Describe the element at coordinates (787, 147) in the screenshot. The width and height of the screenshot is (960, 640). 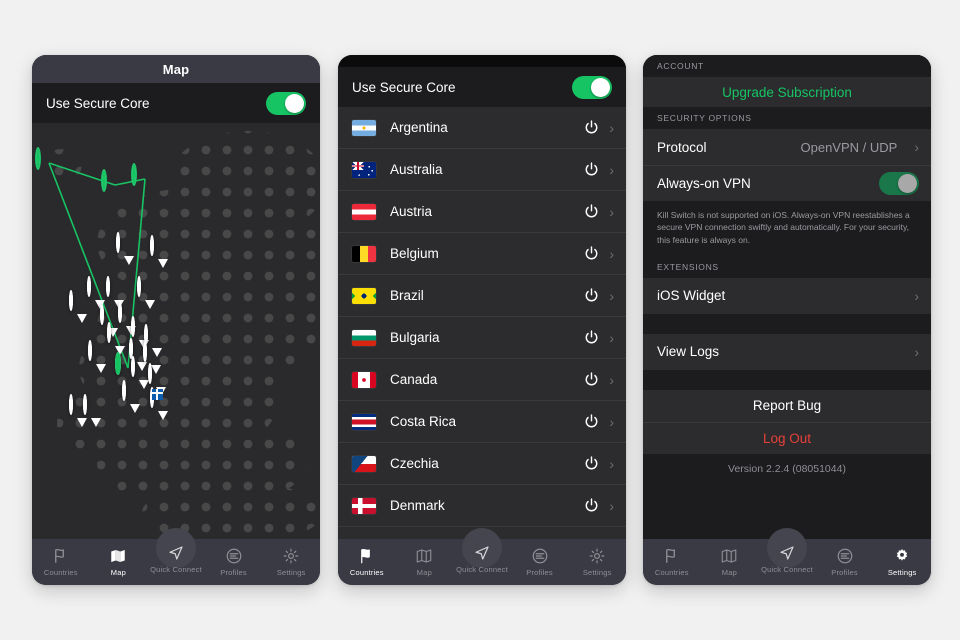
I see `protocol-row: Protocol OpenVPN / UDP ›` at that location.